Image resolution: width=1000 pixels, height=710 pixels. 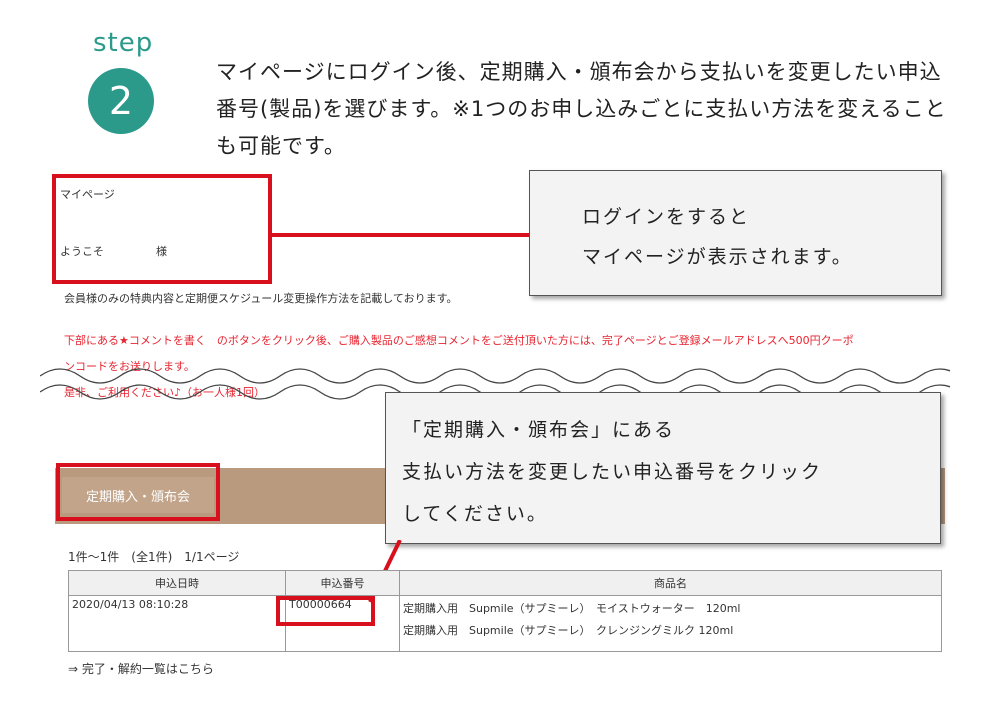 What do you see at coordinates (177, 583) in the screenshot?
I see `header-order-date: 申込日時` at bounding box center [177, 583].